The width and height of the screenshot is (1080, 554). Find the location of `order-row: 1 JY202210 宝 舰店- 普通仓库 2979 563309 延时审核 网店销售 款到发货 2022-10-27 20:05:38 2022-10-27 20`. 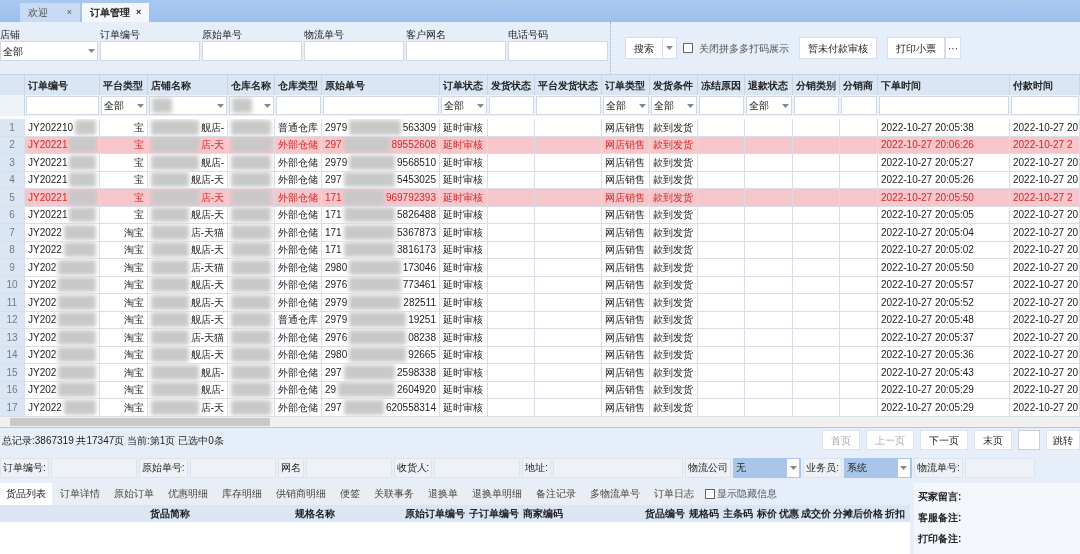

order-row: 1 JY202210 宝 舰店- 普通仓库 2979 563309 延时审核 网店销售 款到发货 2022-10-27 20:05:38 2022-10-27 20 is located at coordinates (540, 128).